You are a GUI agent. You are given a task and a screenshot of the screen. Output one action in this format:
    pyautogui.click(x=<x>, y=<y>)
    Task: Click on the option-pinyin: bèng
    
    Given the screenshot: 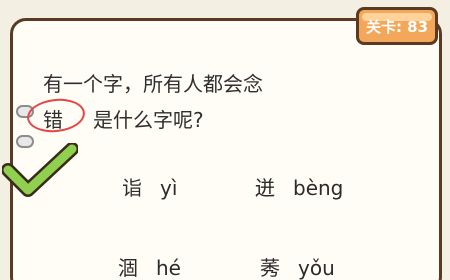 What is the action you would take?
    pyautogui.click(x=318, y=188)
    